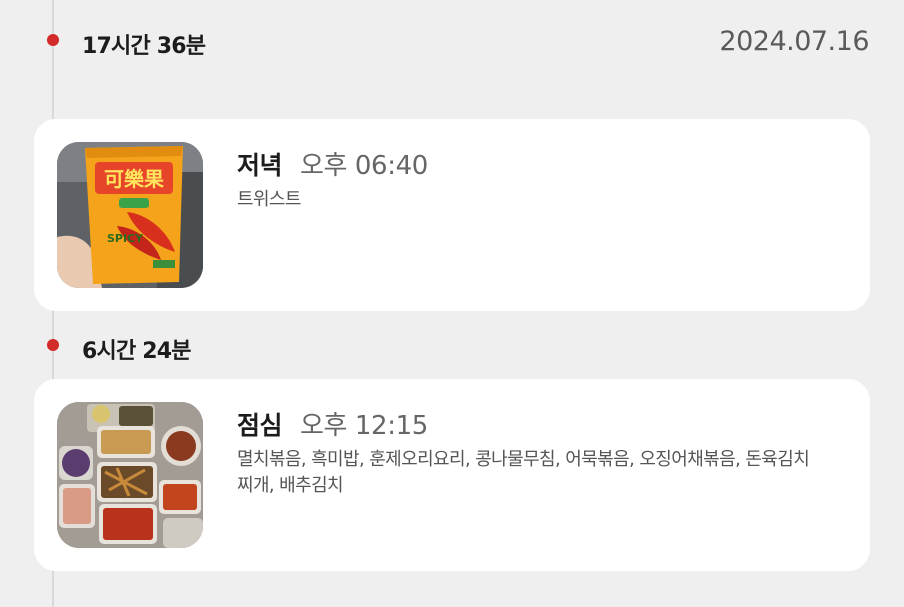 The width and height of the screenshot is (904, 607). Describe the element at coordinates (260, 425) in the screenshot. I see `meal-type-label: 점심` at that location.